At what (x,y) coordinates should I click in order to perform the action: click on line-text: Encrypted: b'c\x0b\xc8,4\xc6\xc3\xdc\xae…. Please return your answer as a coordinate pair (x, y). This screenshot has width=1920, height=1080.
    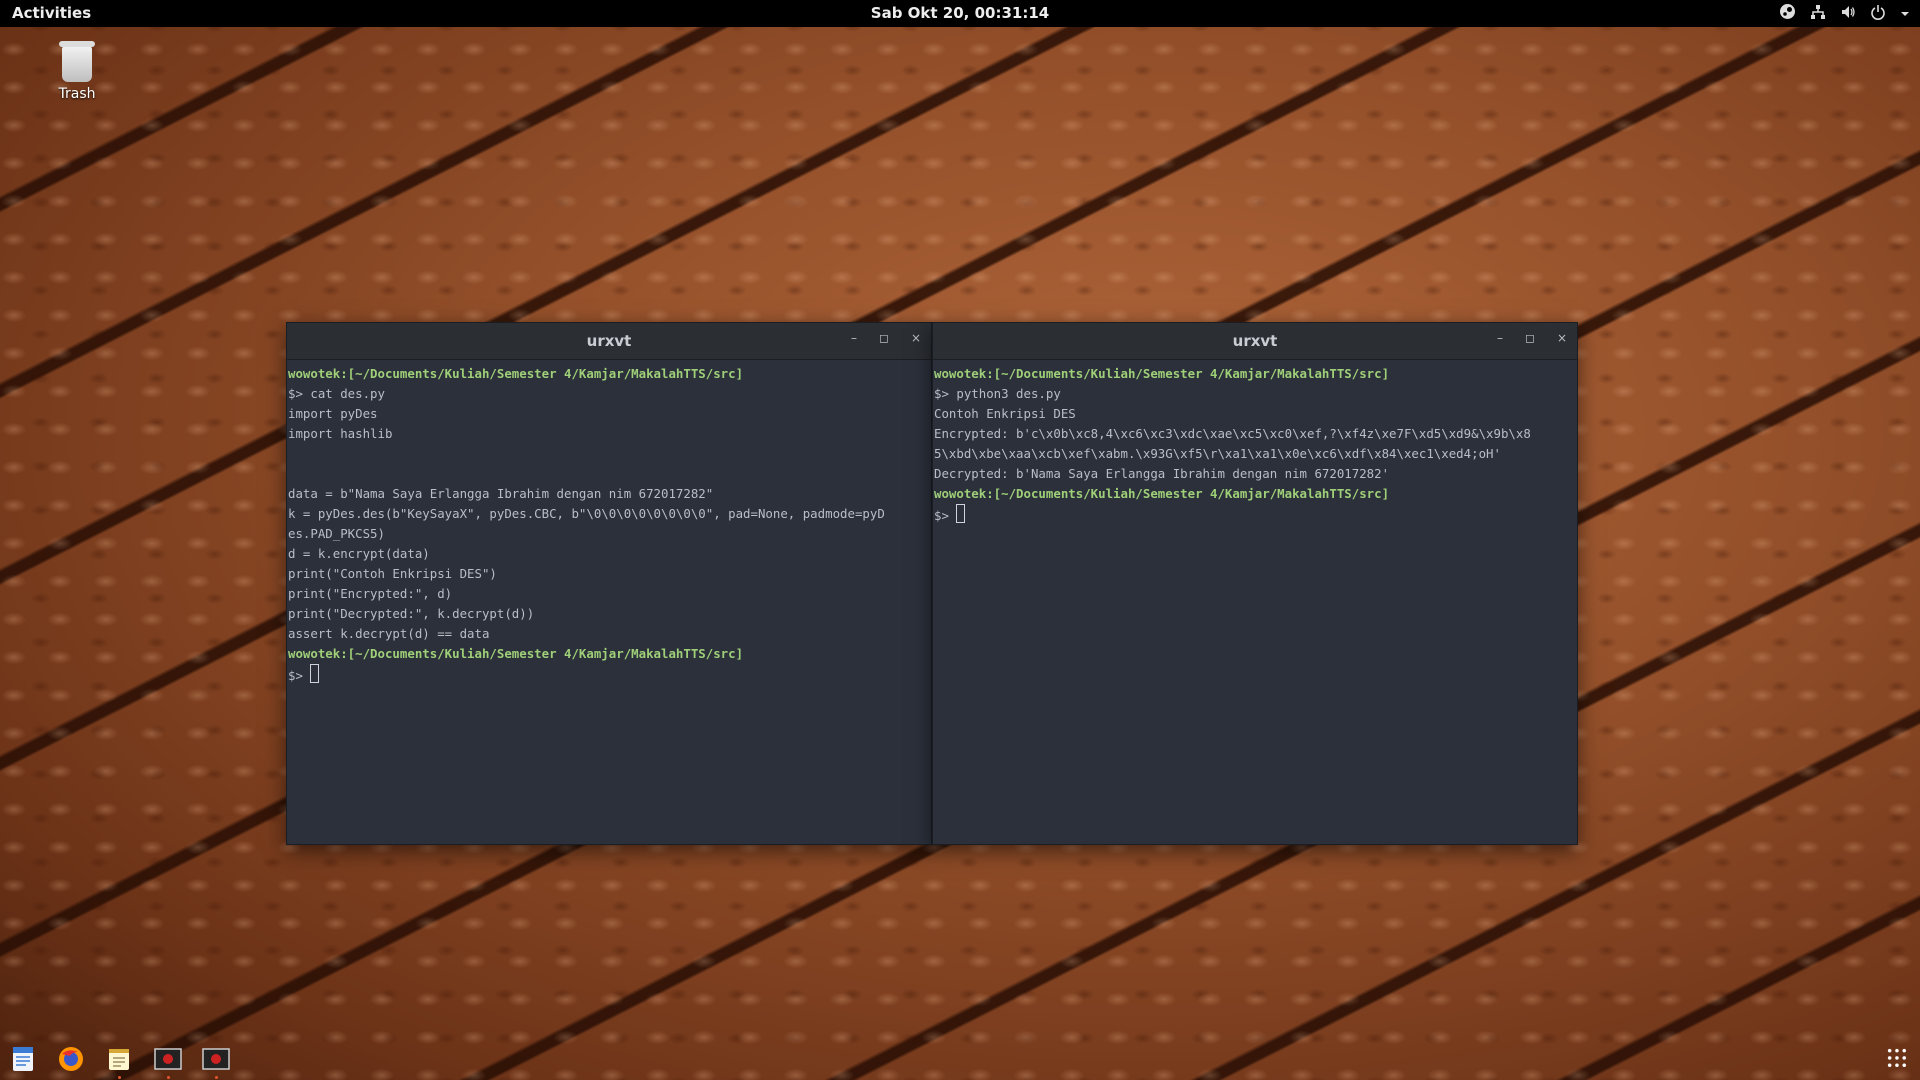
    Looking at the image, I should click on (1232, 433).